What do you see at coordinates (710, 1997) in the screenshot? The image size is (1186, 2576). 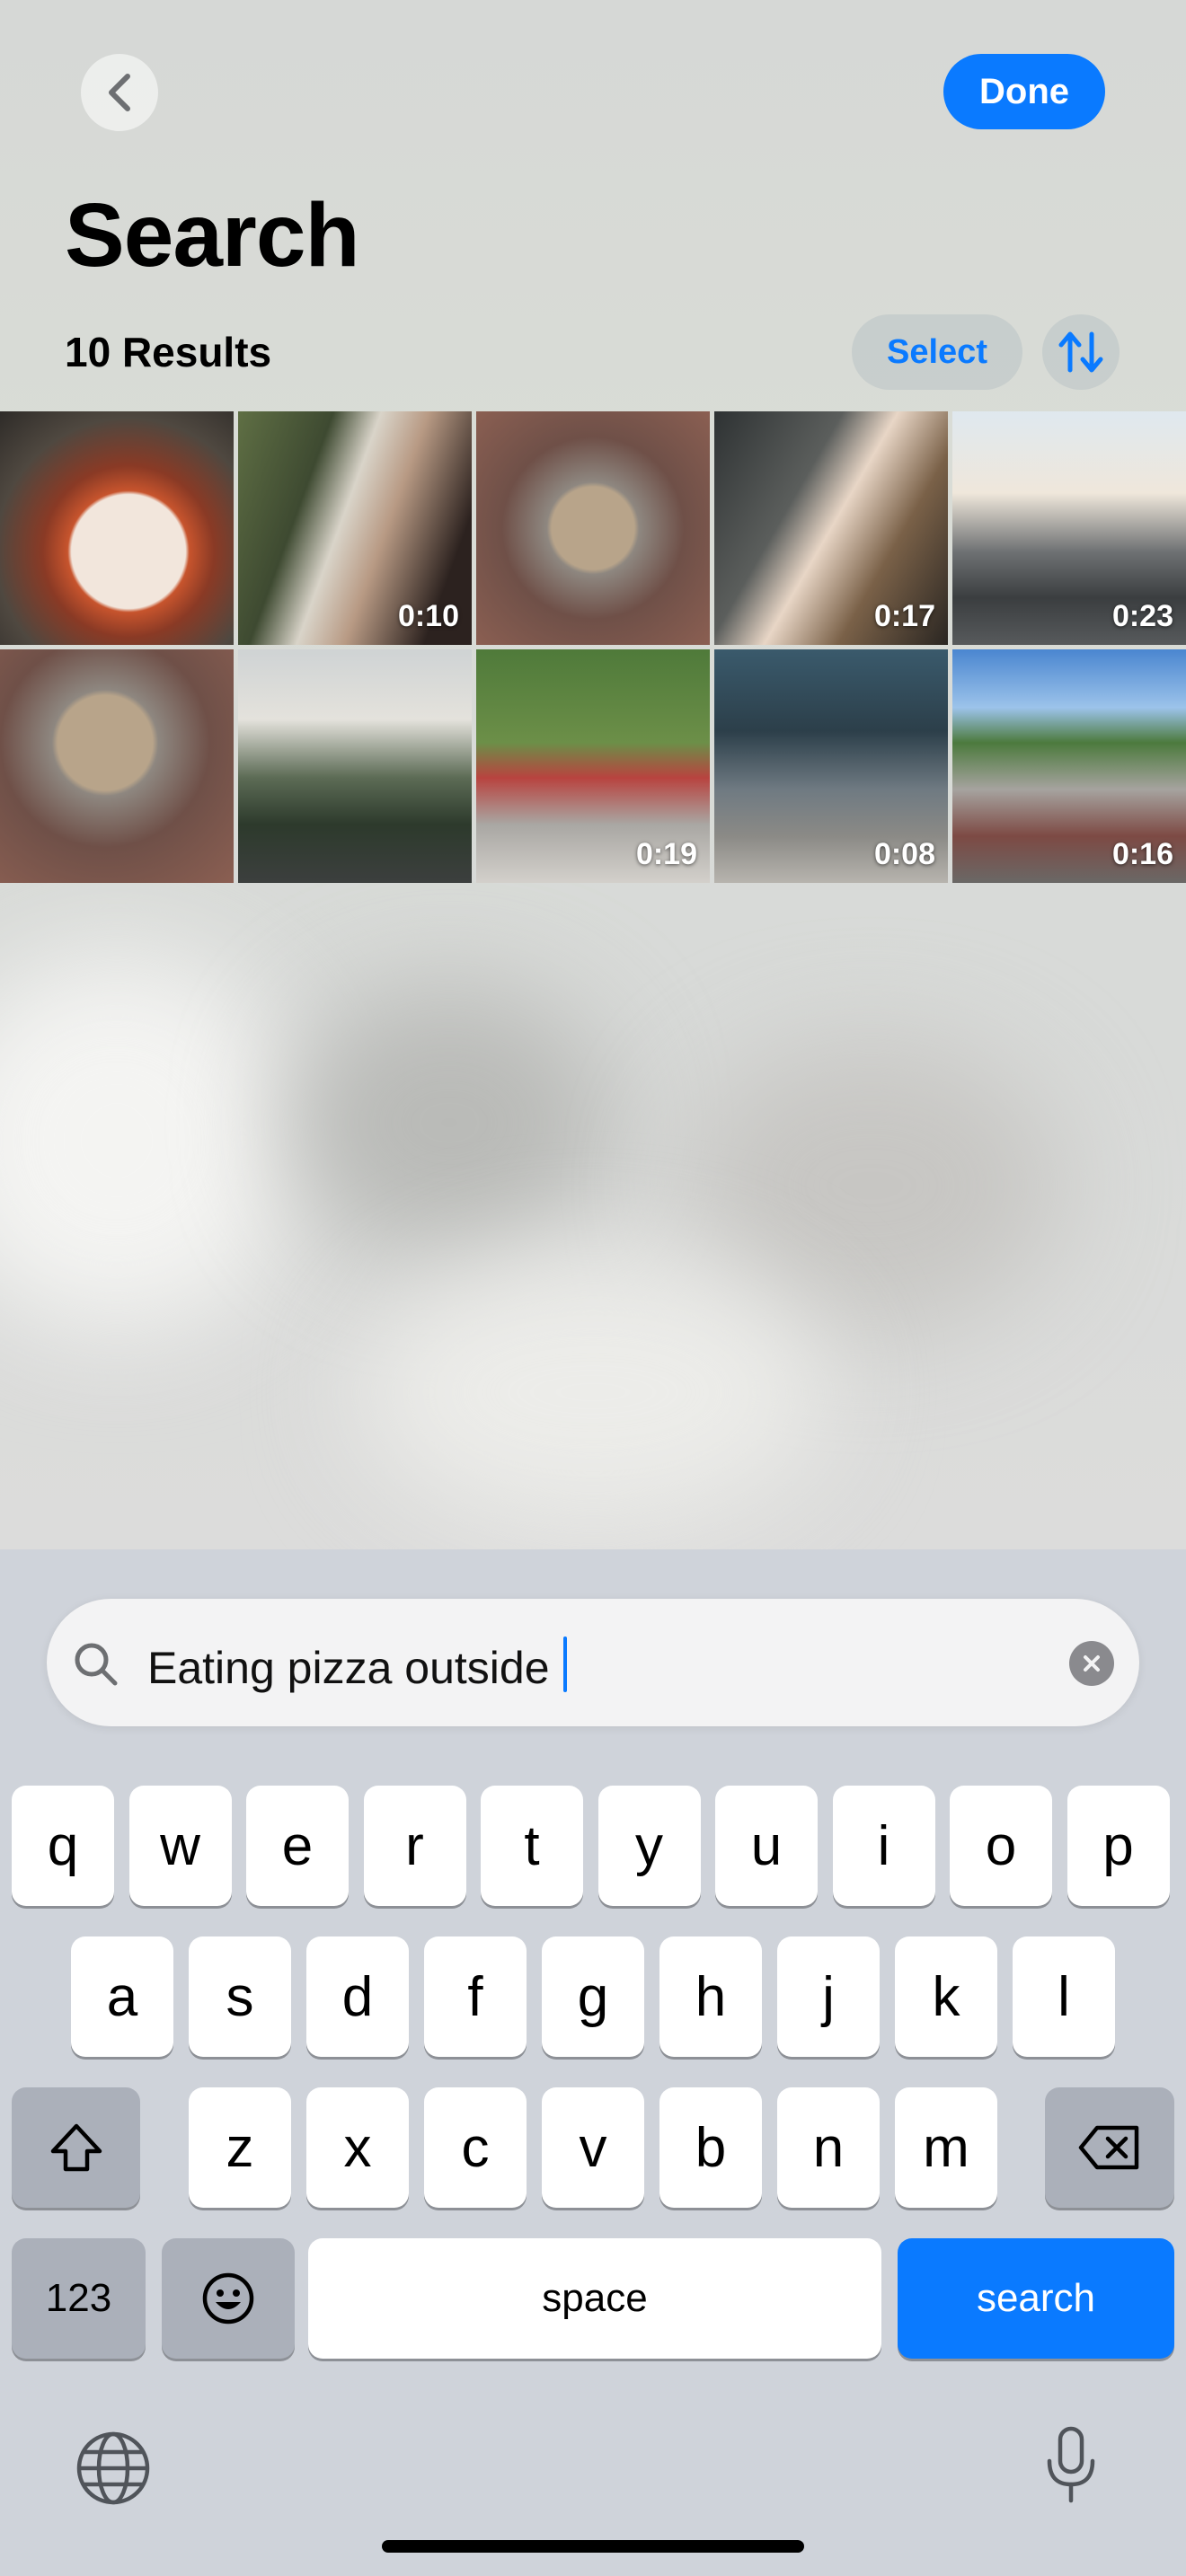 I see `key-h: h` at bounding box center [710, 1997].